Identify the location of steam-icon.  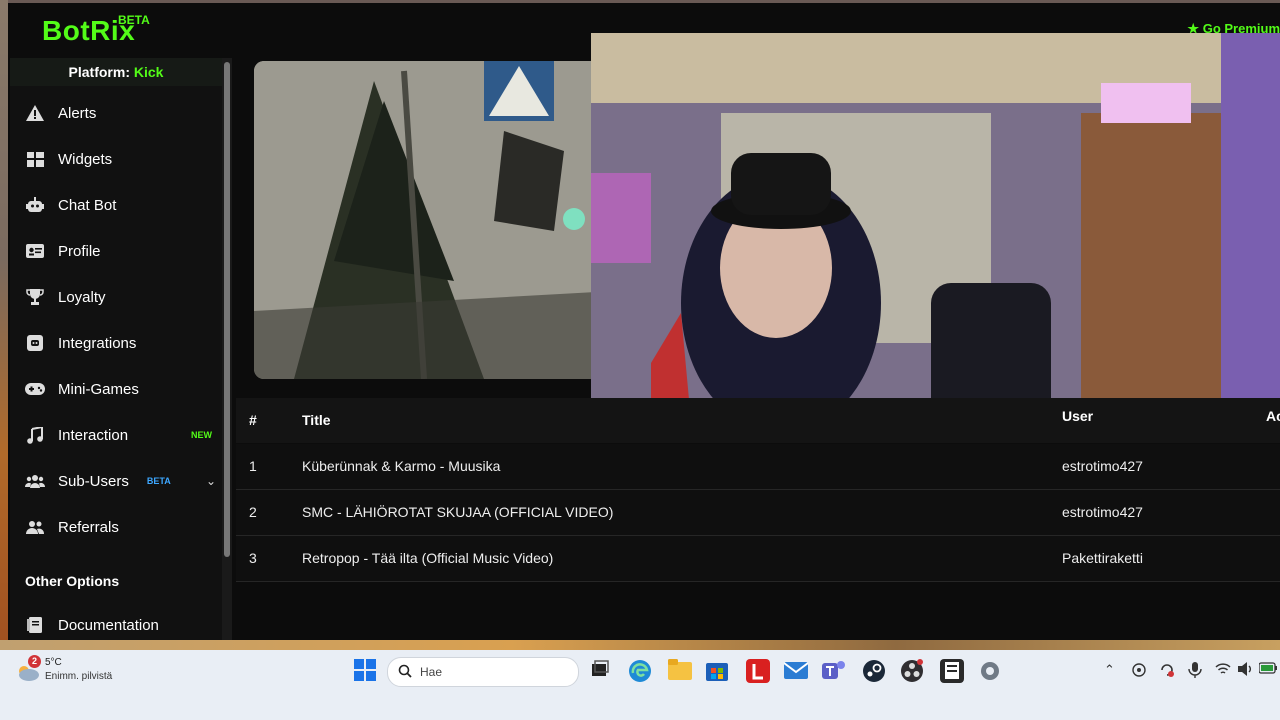
(874, 671).